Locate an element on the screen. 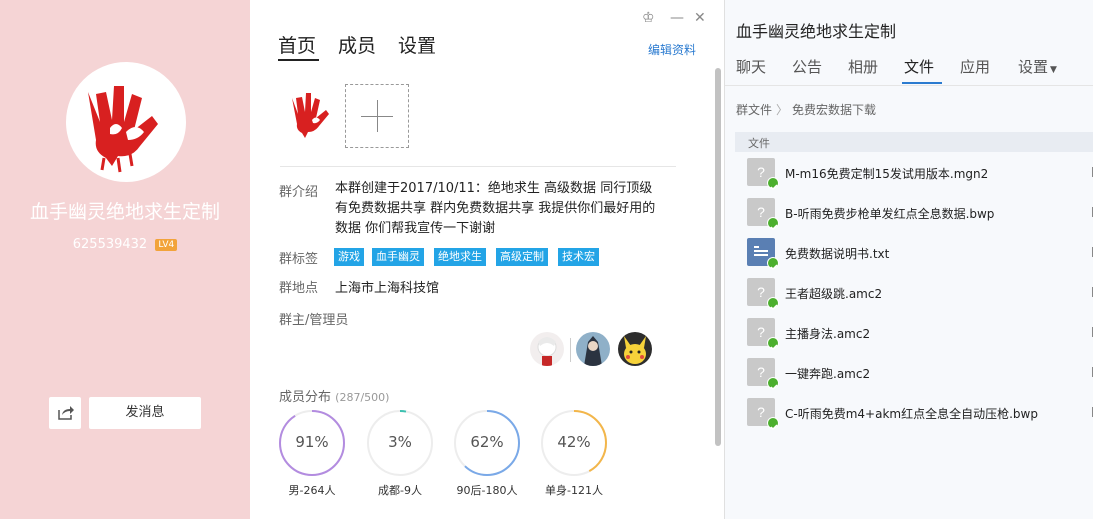 The image size is (1093, 519). group-logo-thumbnail is located at coordinates (311, 115).